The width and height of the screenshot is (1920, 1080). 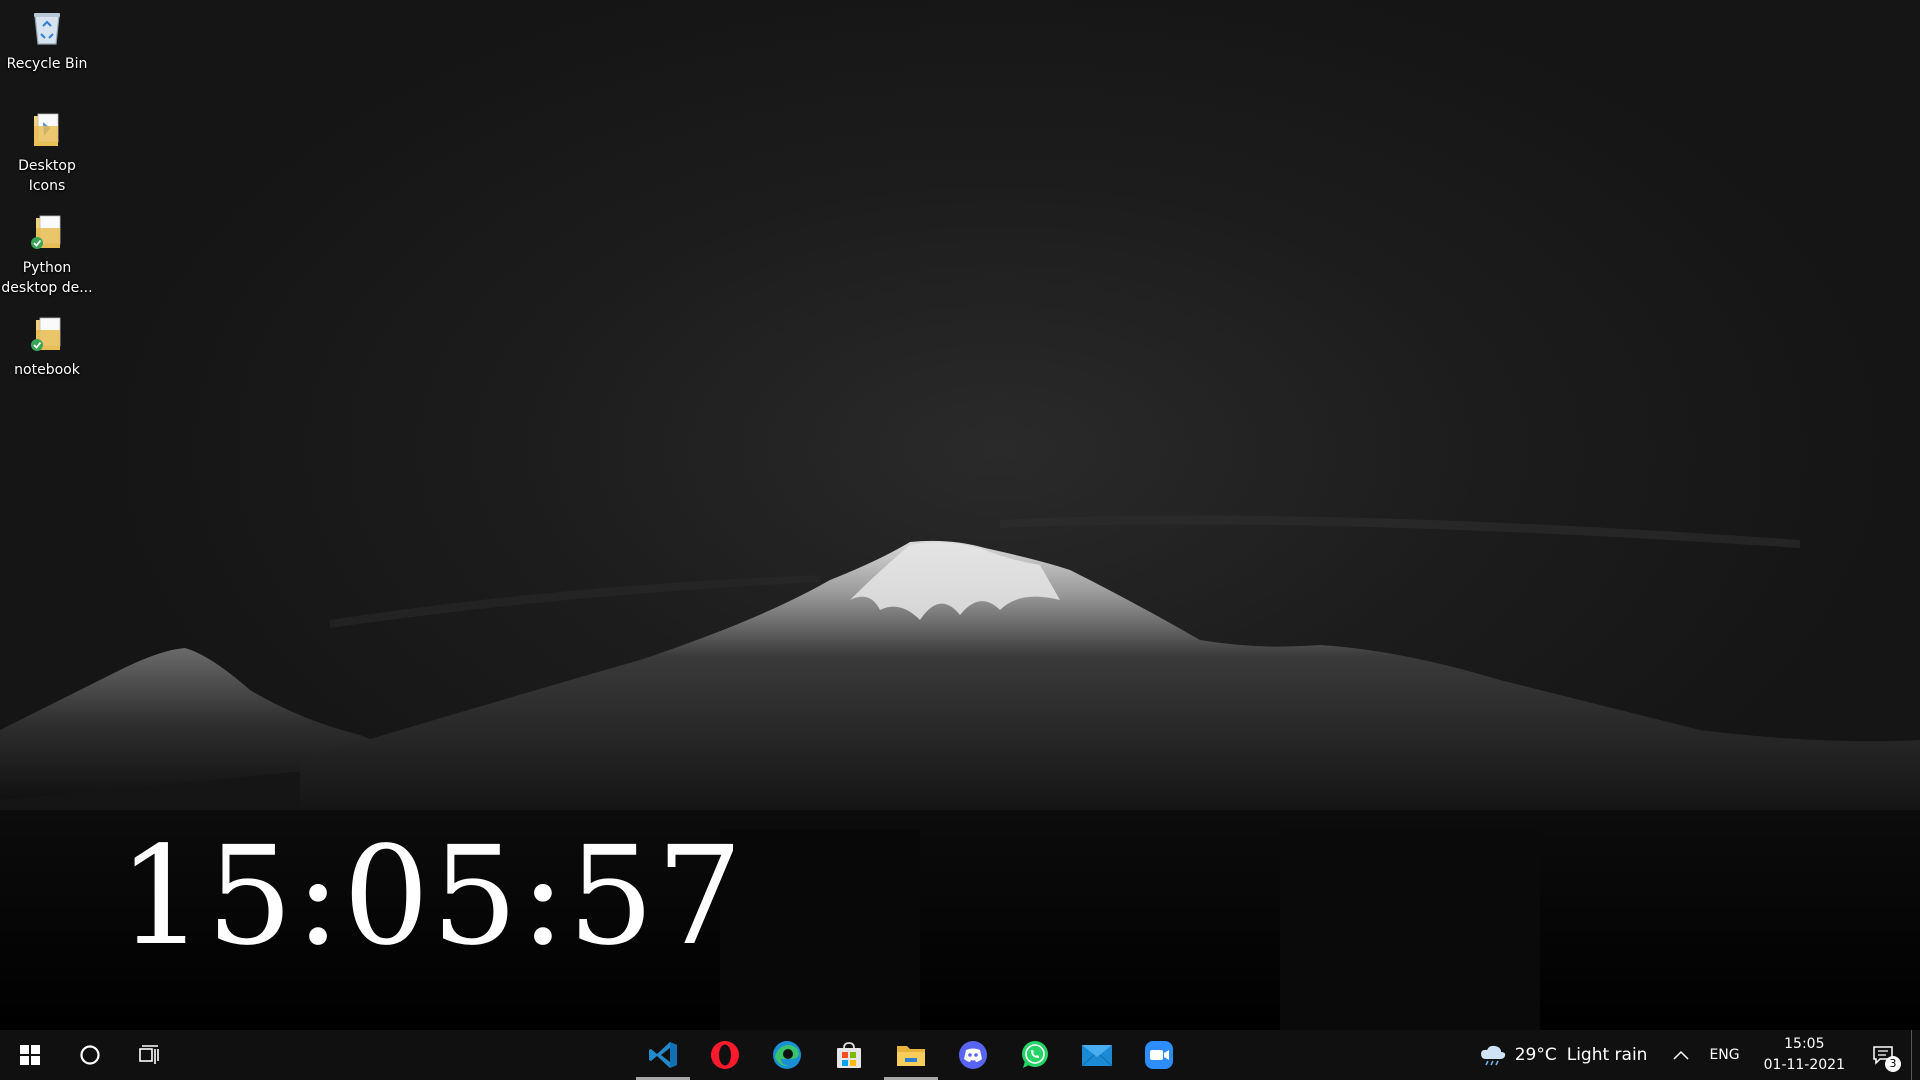 I want to click on vscode-icon, so click(x=663, y=1055).